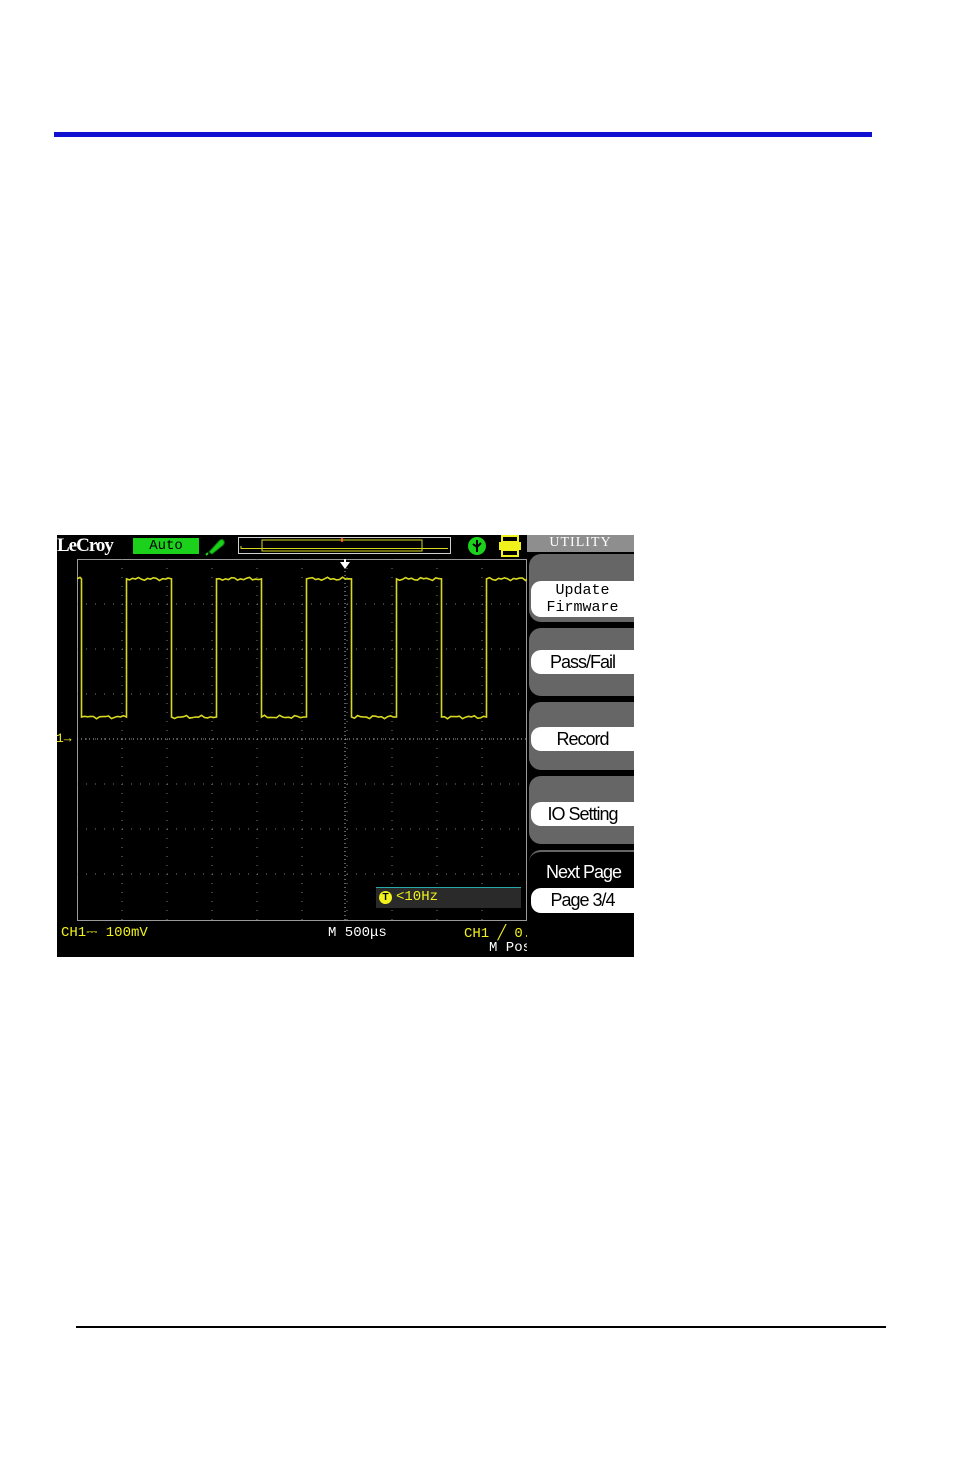 Image resolution: width=954 pixels, height=1474 pixels. I want to click on channel-1-trace, so click(302, 648).